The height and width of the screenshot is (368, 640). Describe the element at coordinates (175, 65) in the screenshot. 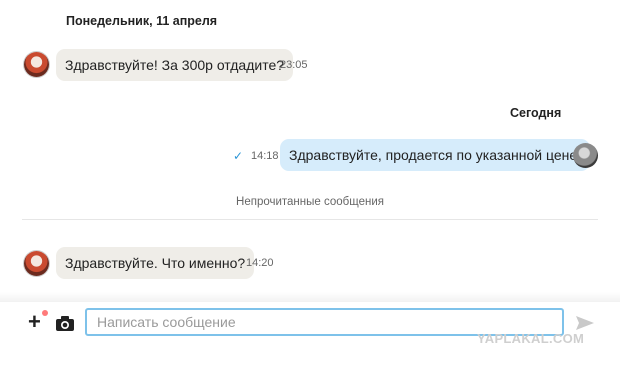

I see `message-bubble-incoming: Здравствуйте! За 300р отдадите?` at that location.